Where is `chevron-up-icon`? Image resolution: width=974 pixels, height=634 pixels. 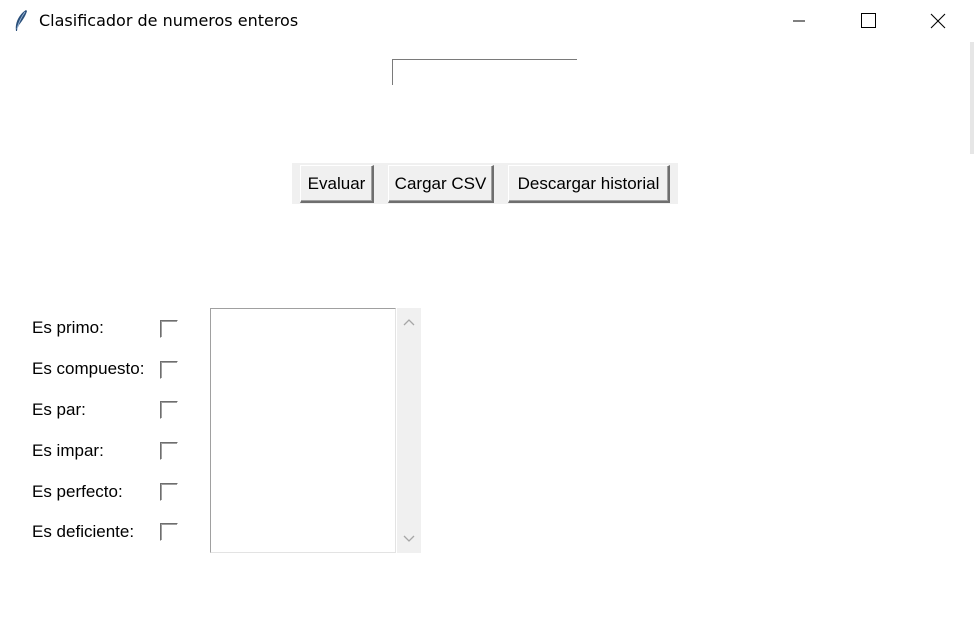 chevron-up-icon is located at coordinates (409, 321).